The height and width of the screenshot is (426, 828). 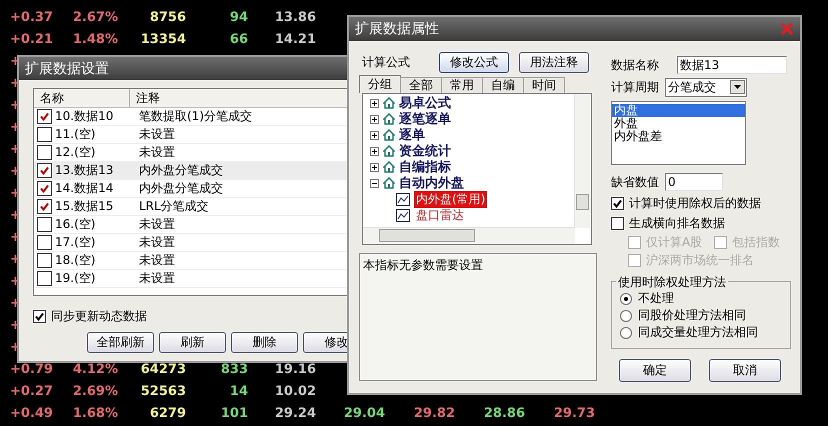 I want to click on dialog-button: 确定, so click(x=655, y=370).